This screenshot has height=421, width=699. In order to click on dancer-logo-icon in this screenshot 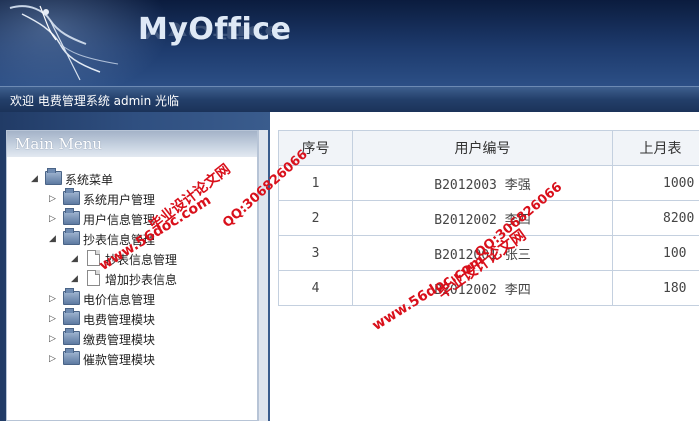, I will do `click(64, 43)`.